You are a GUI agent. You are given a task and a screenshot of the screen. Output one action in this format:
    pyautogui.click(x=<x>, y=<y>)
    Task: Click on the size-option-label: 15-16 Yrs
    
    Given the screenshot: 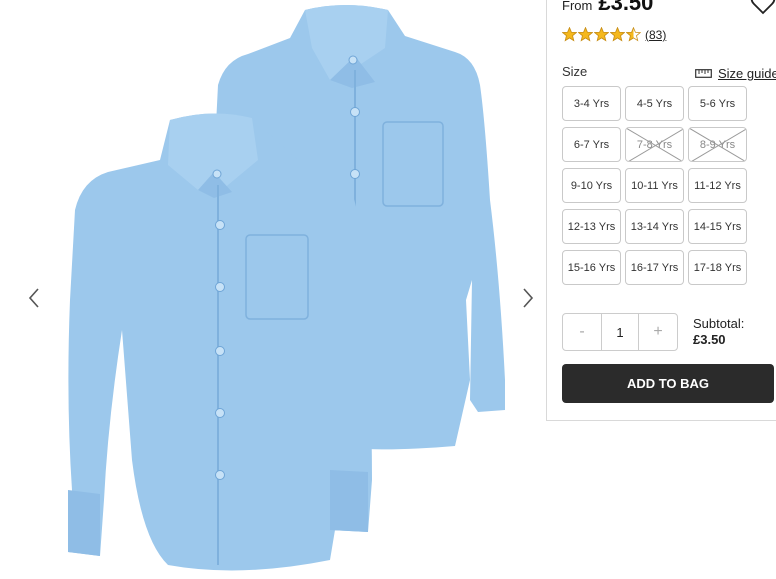 What is the action you would take?
    pyautogui.click(x=591, y=267)
    